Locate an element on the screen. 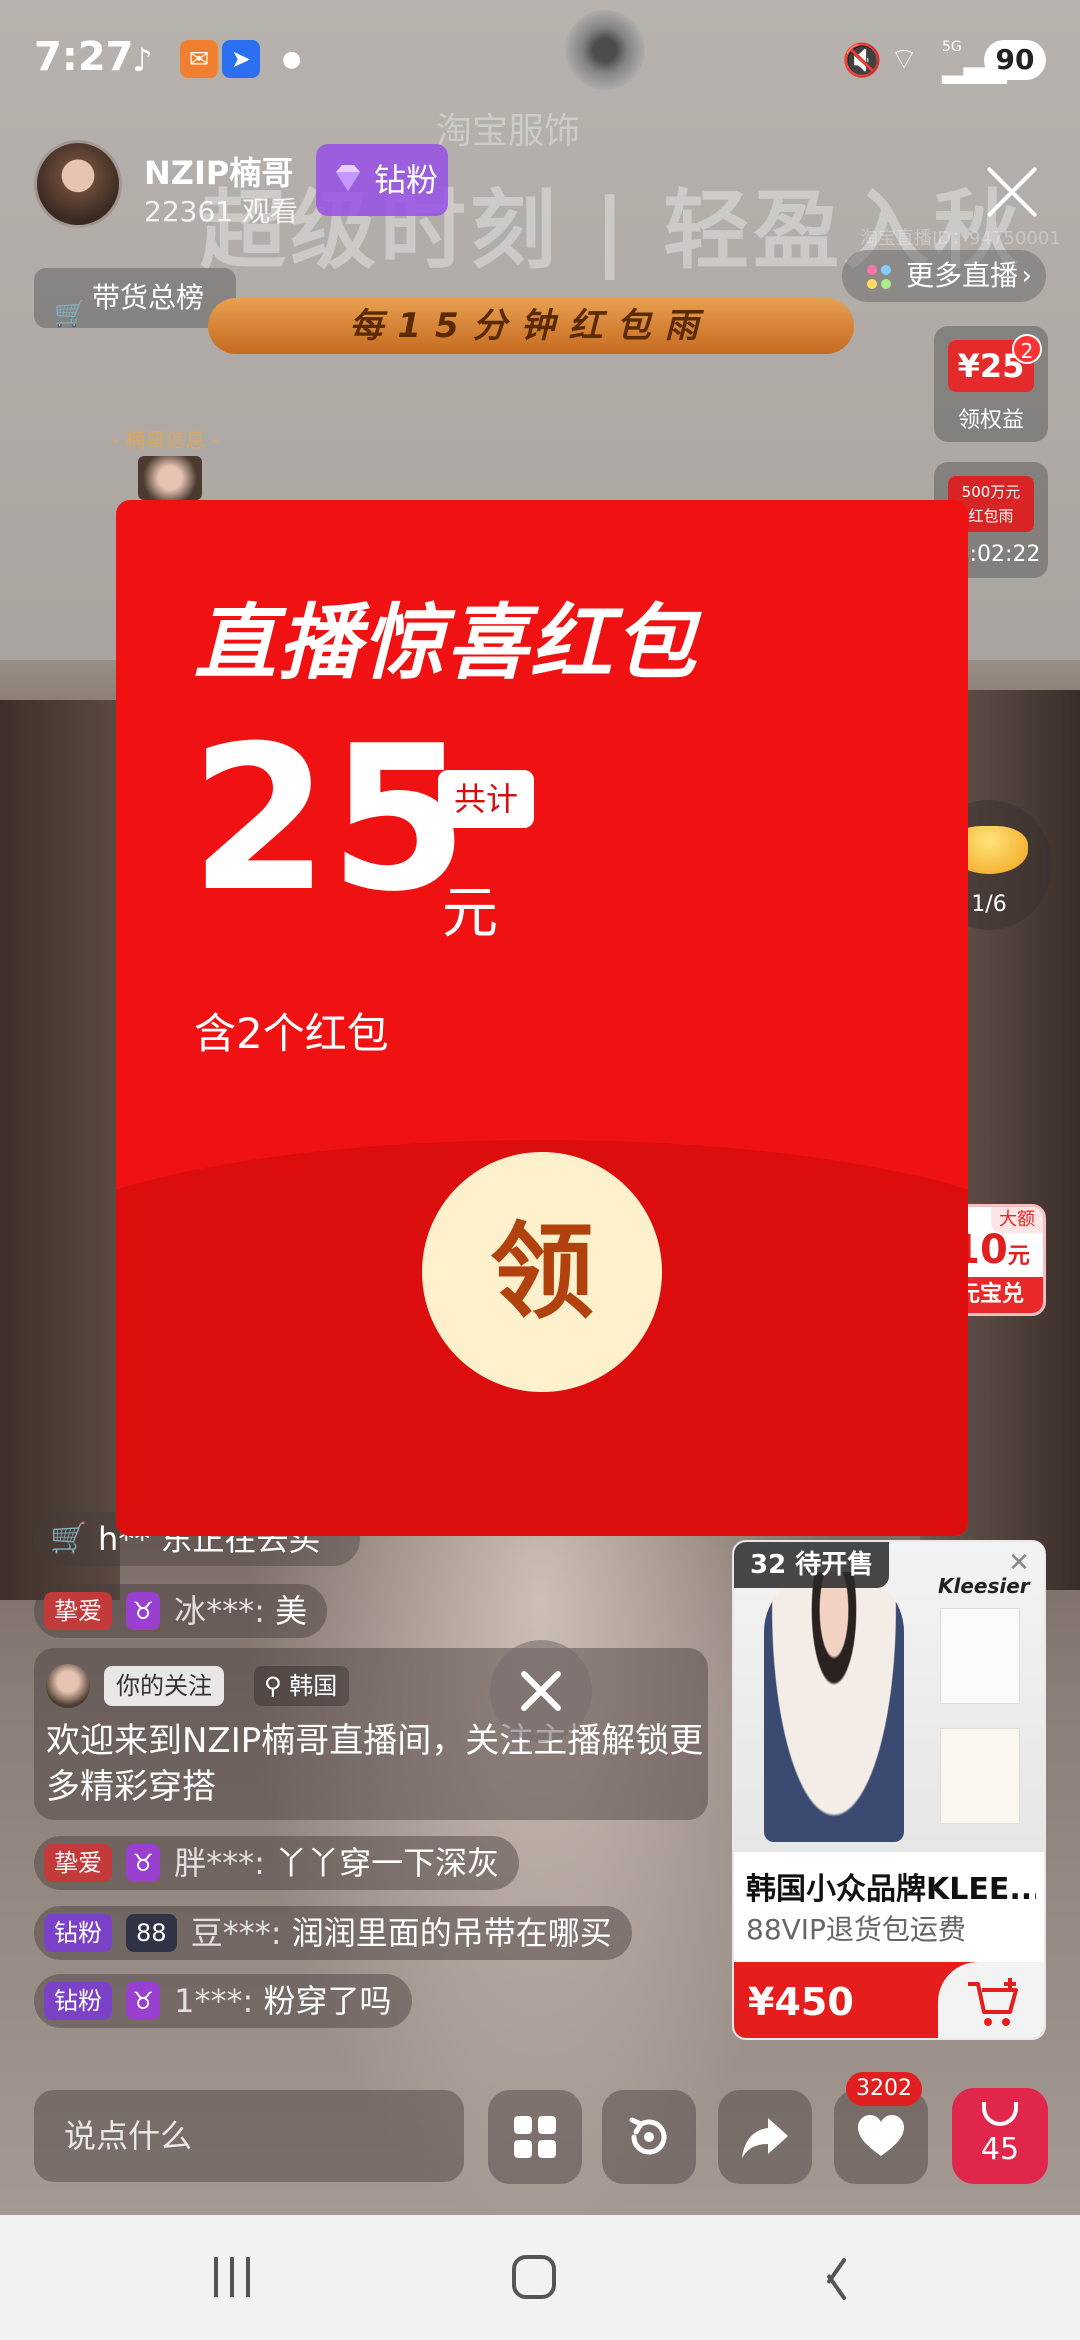  replay-button is located at coordinates (649, 2137).